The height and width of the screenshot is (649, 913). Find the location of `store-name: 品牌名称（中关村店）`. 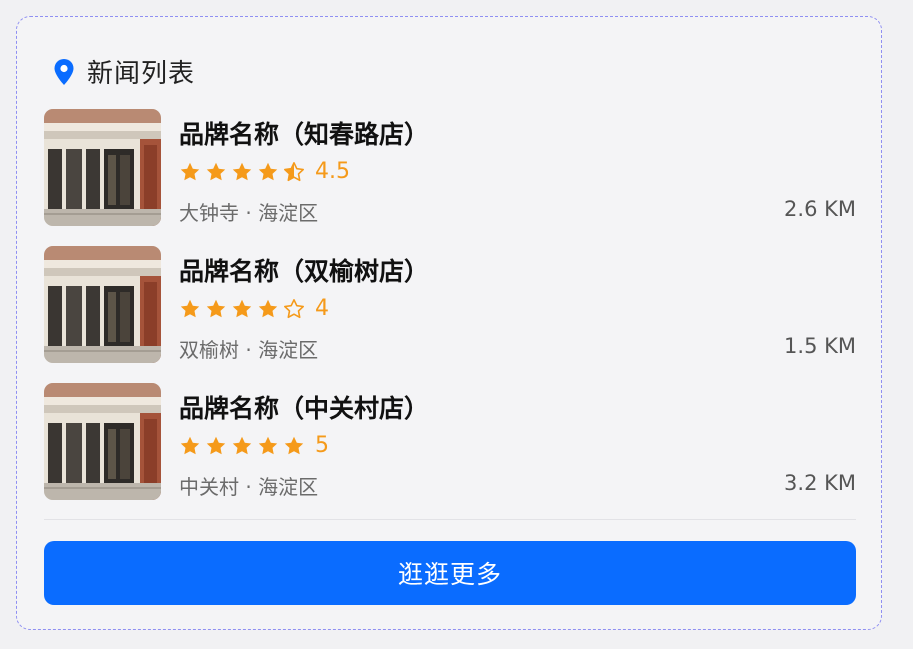

store-name: 品牌名称（中关村店） is located at coordinates (304, 408).